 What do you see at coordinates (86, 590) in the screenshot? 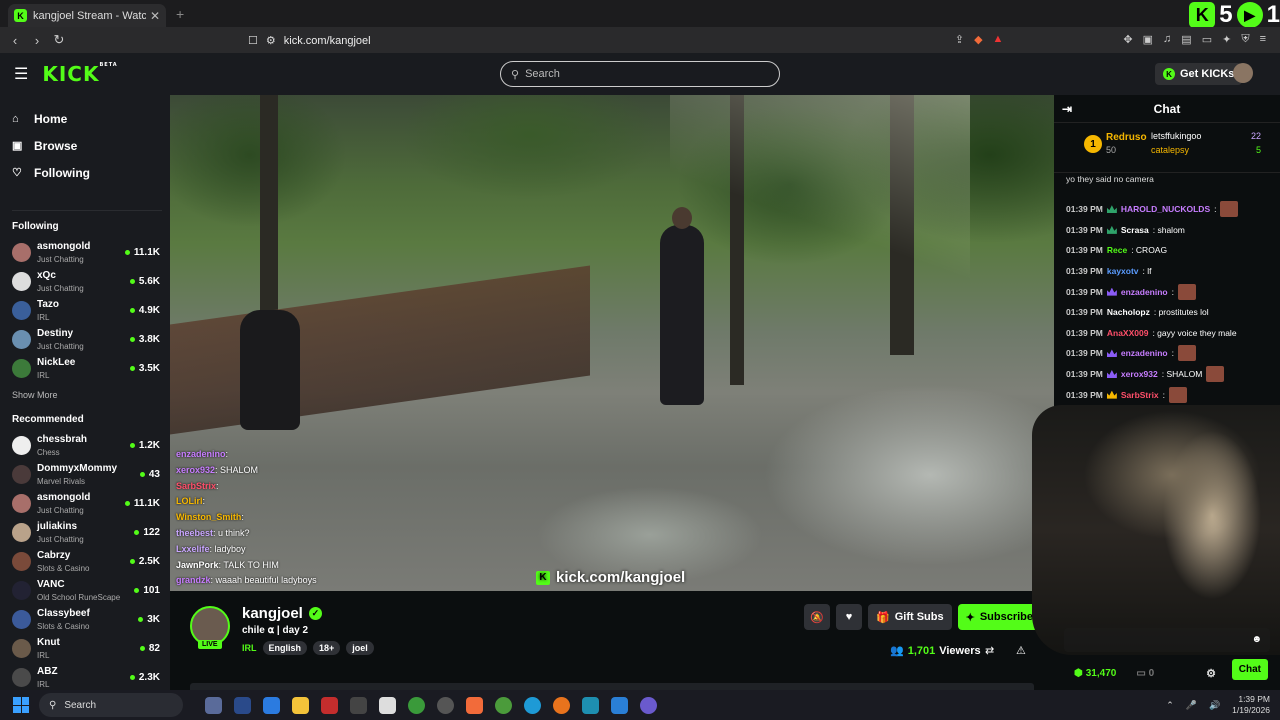
I see `sidebar-channel: VANC Old School RuneScape 101` at bounding box center [86, 590].